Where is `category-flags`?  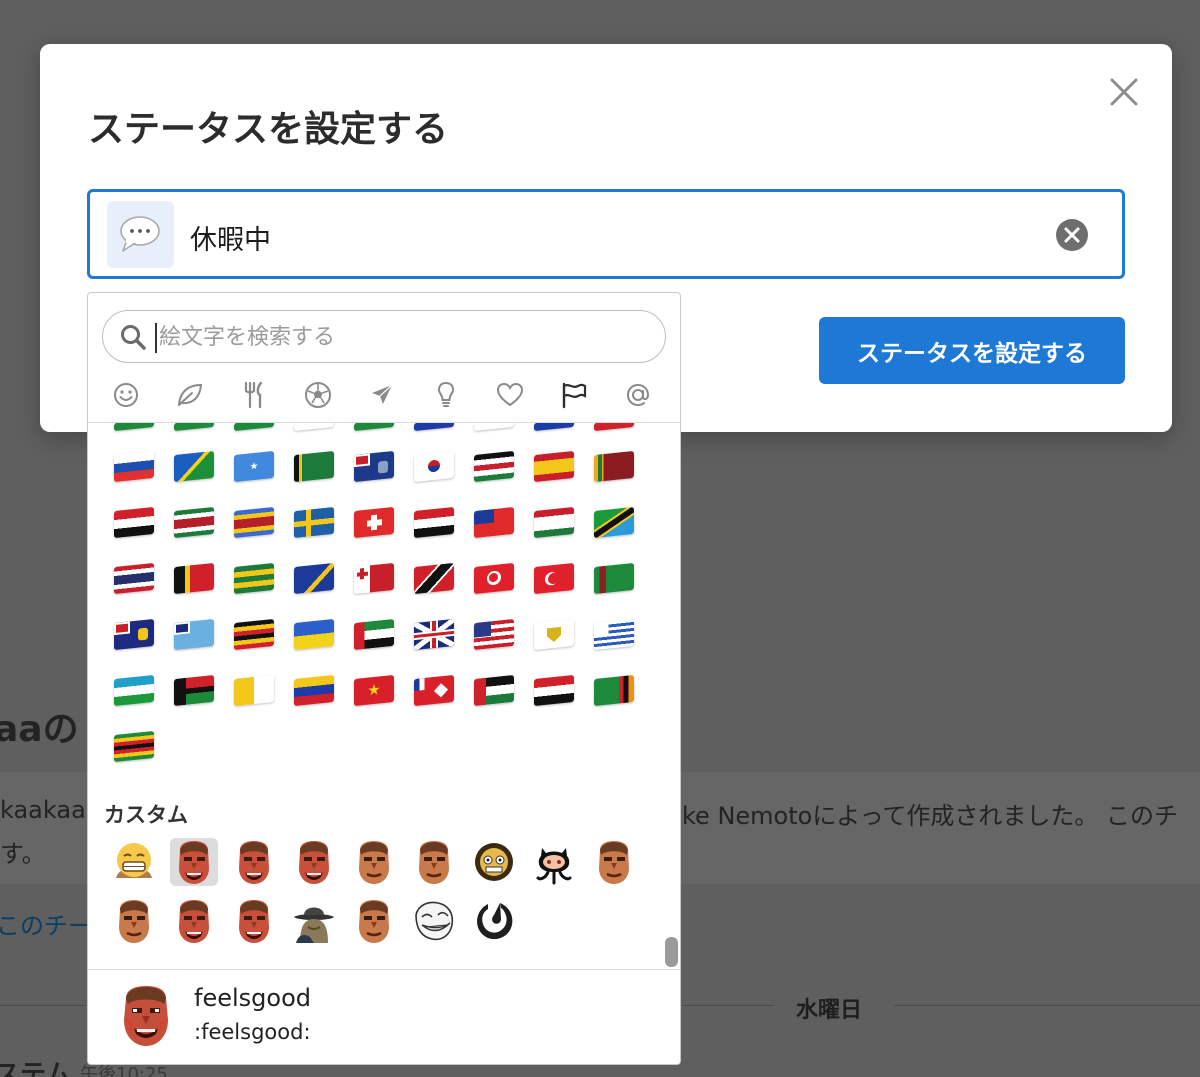
category-flags is located at coordinates (574, 395).